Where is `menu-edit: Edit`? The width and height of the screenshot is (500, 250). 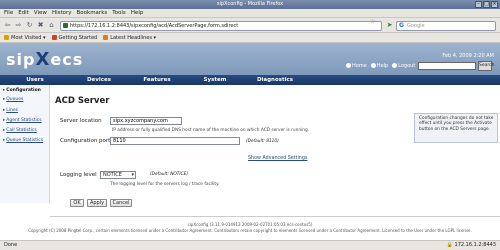
menu-edit: Edit is located at coordinates (23, 13).